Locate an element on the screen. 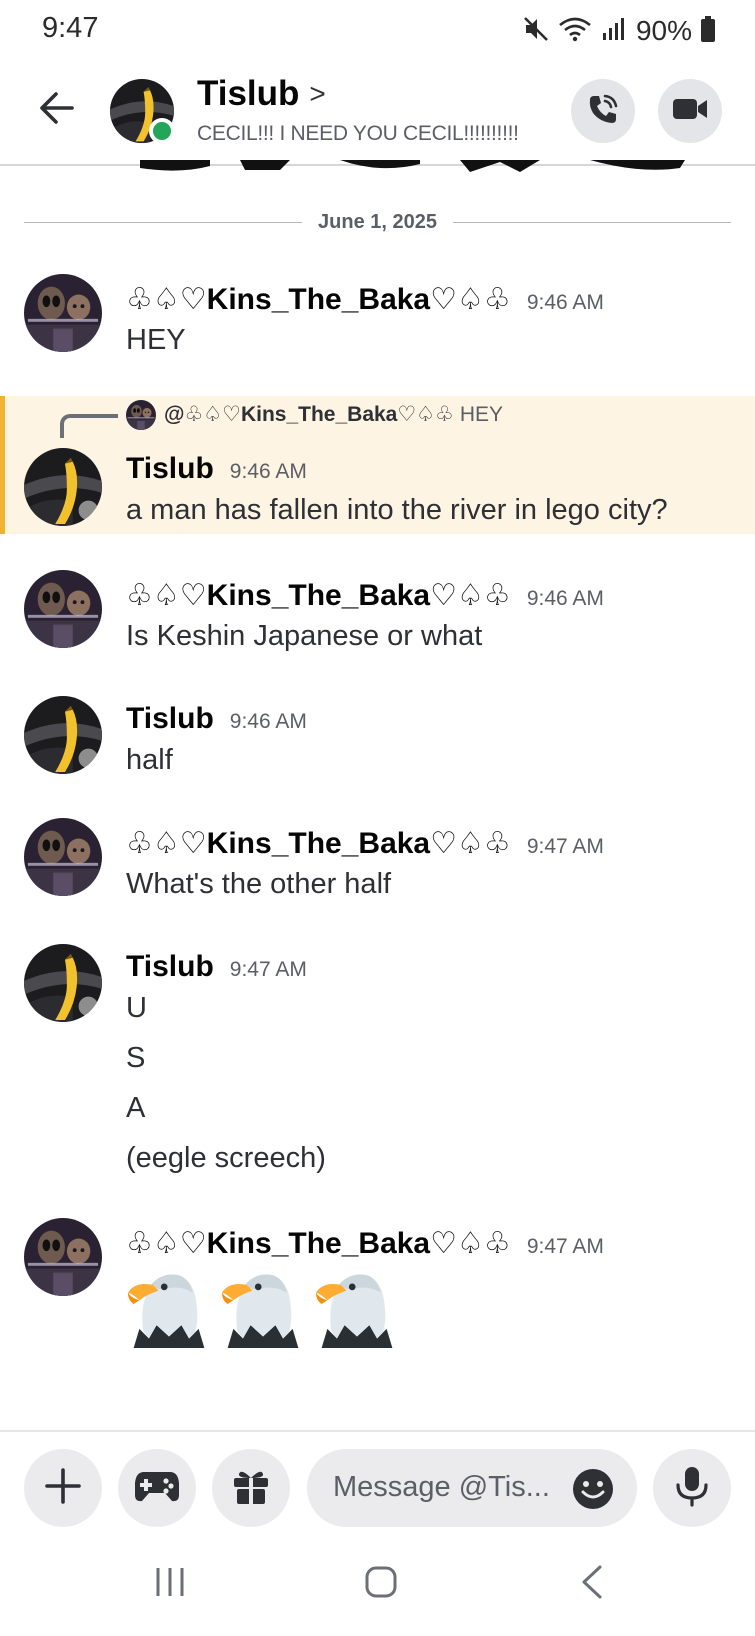 This screenshot has height=1636, width=755. header-name-row: Tislub > is located at coordinates (261, 94).